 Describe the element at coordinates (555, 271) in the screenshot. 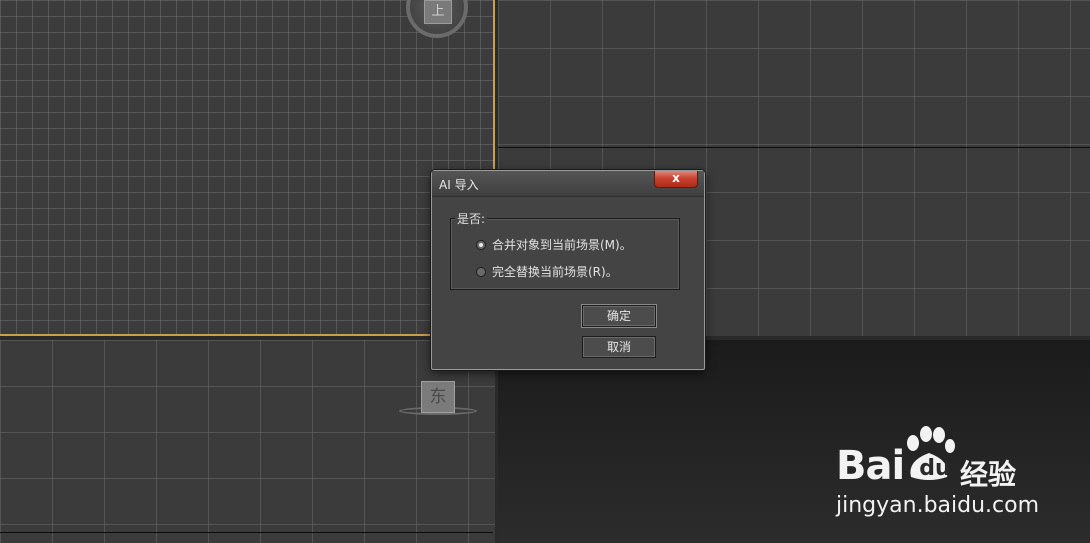

I see `radio-replace-label: 完全替换当前场景(R)。` at that location.